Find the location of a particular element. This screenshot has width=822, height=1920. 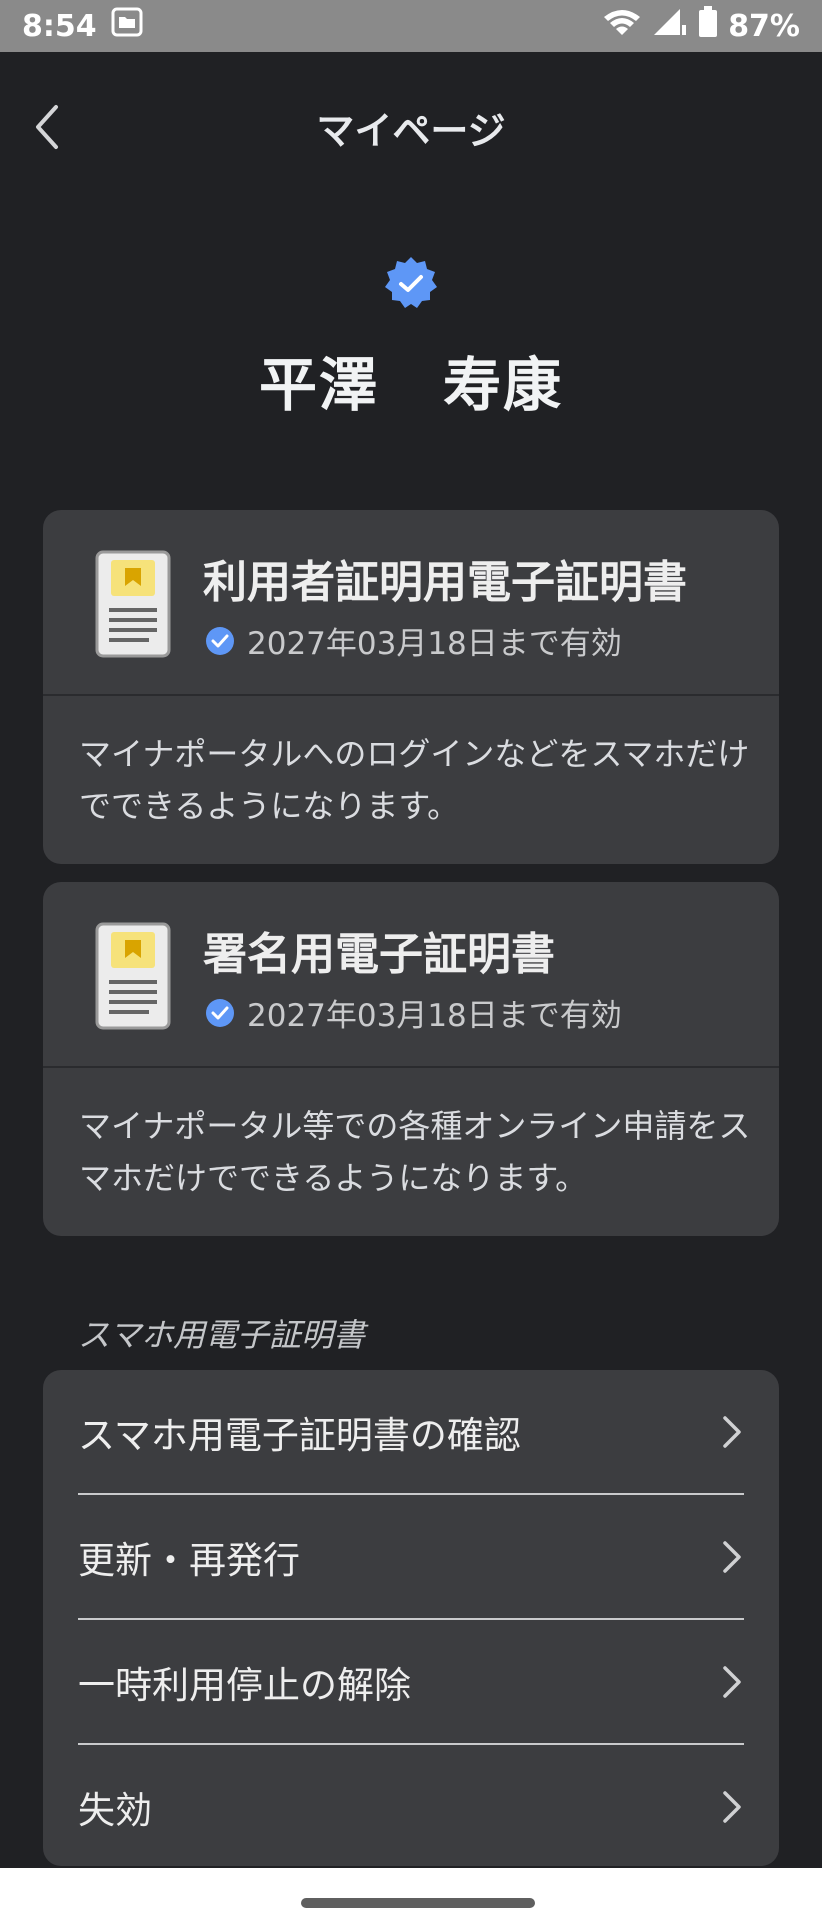

app-bar: マイページ is located at coordinates (411, 127).